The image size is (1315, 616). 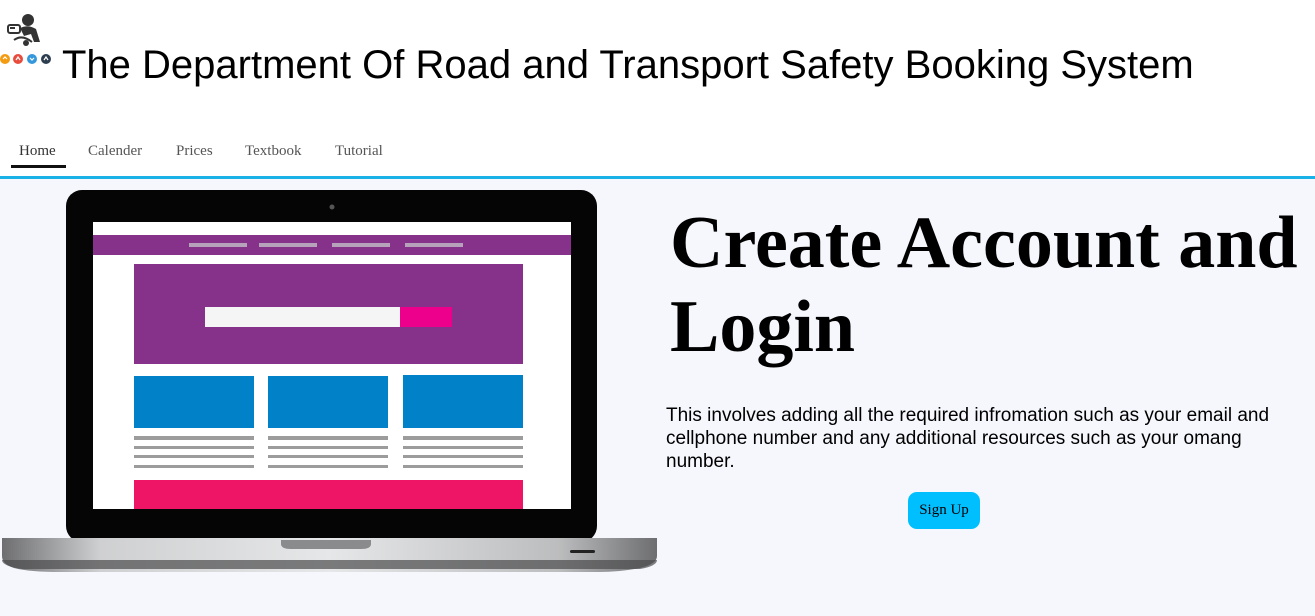 I want to click on main-nav: Home Calender Prices Textbook Tutorial, so click(x=657, y=158).